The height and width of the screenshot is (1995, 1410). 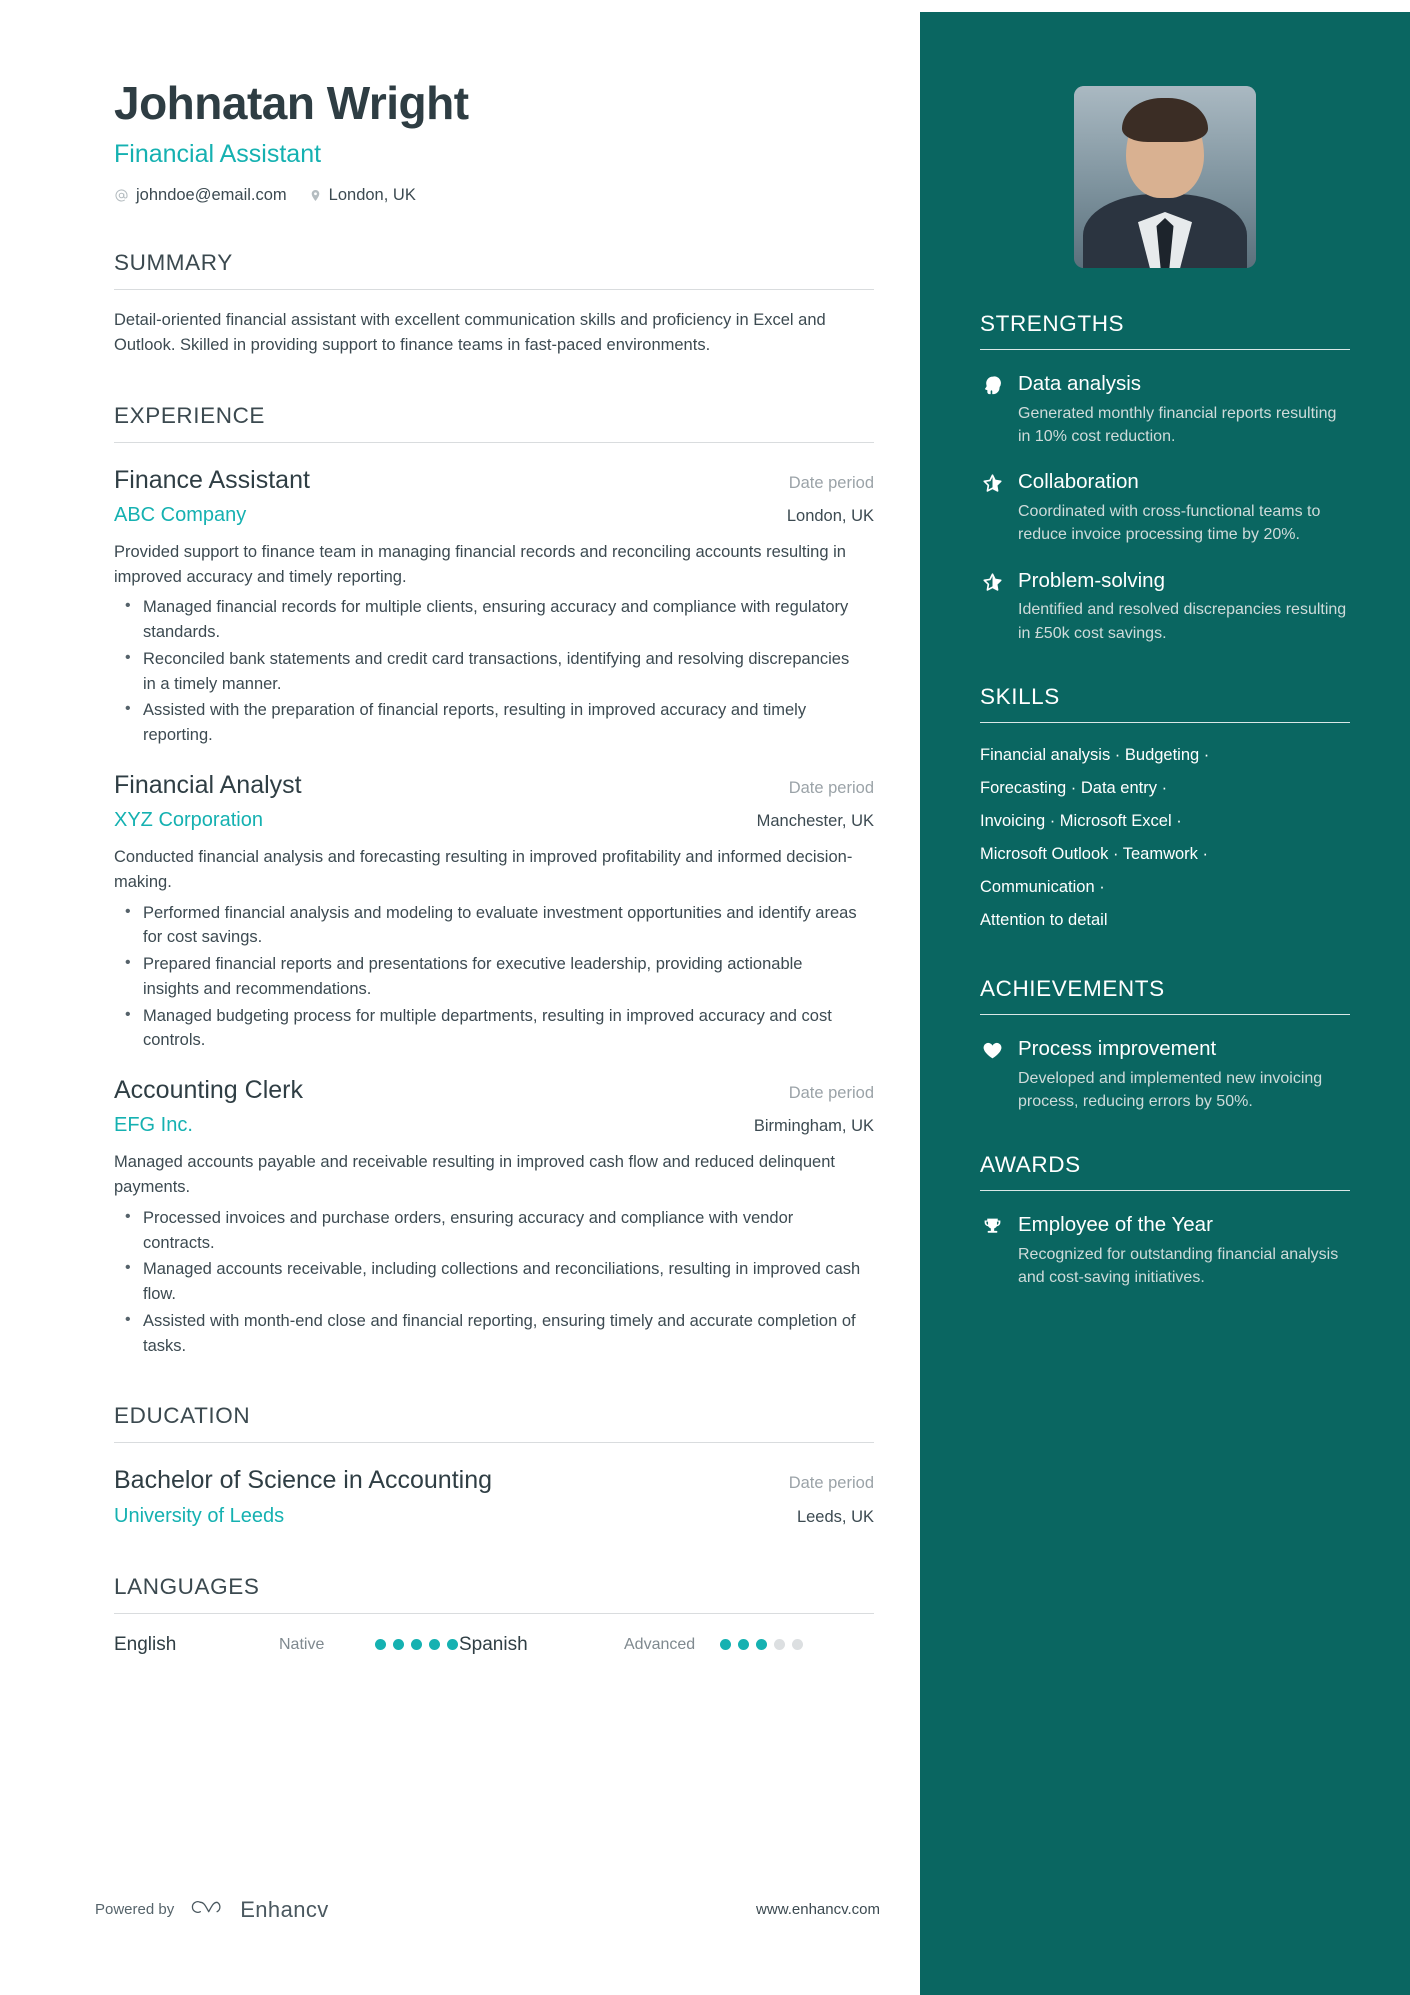 What do you see at coordinates (291, 103) in the screenshot?
I see `page-title: Johnatan Wright` at bounding box center [291, 103].